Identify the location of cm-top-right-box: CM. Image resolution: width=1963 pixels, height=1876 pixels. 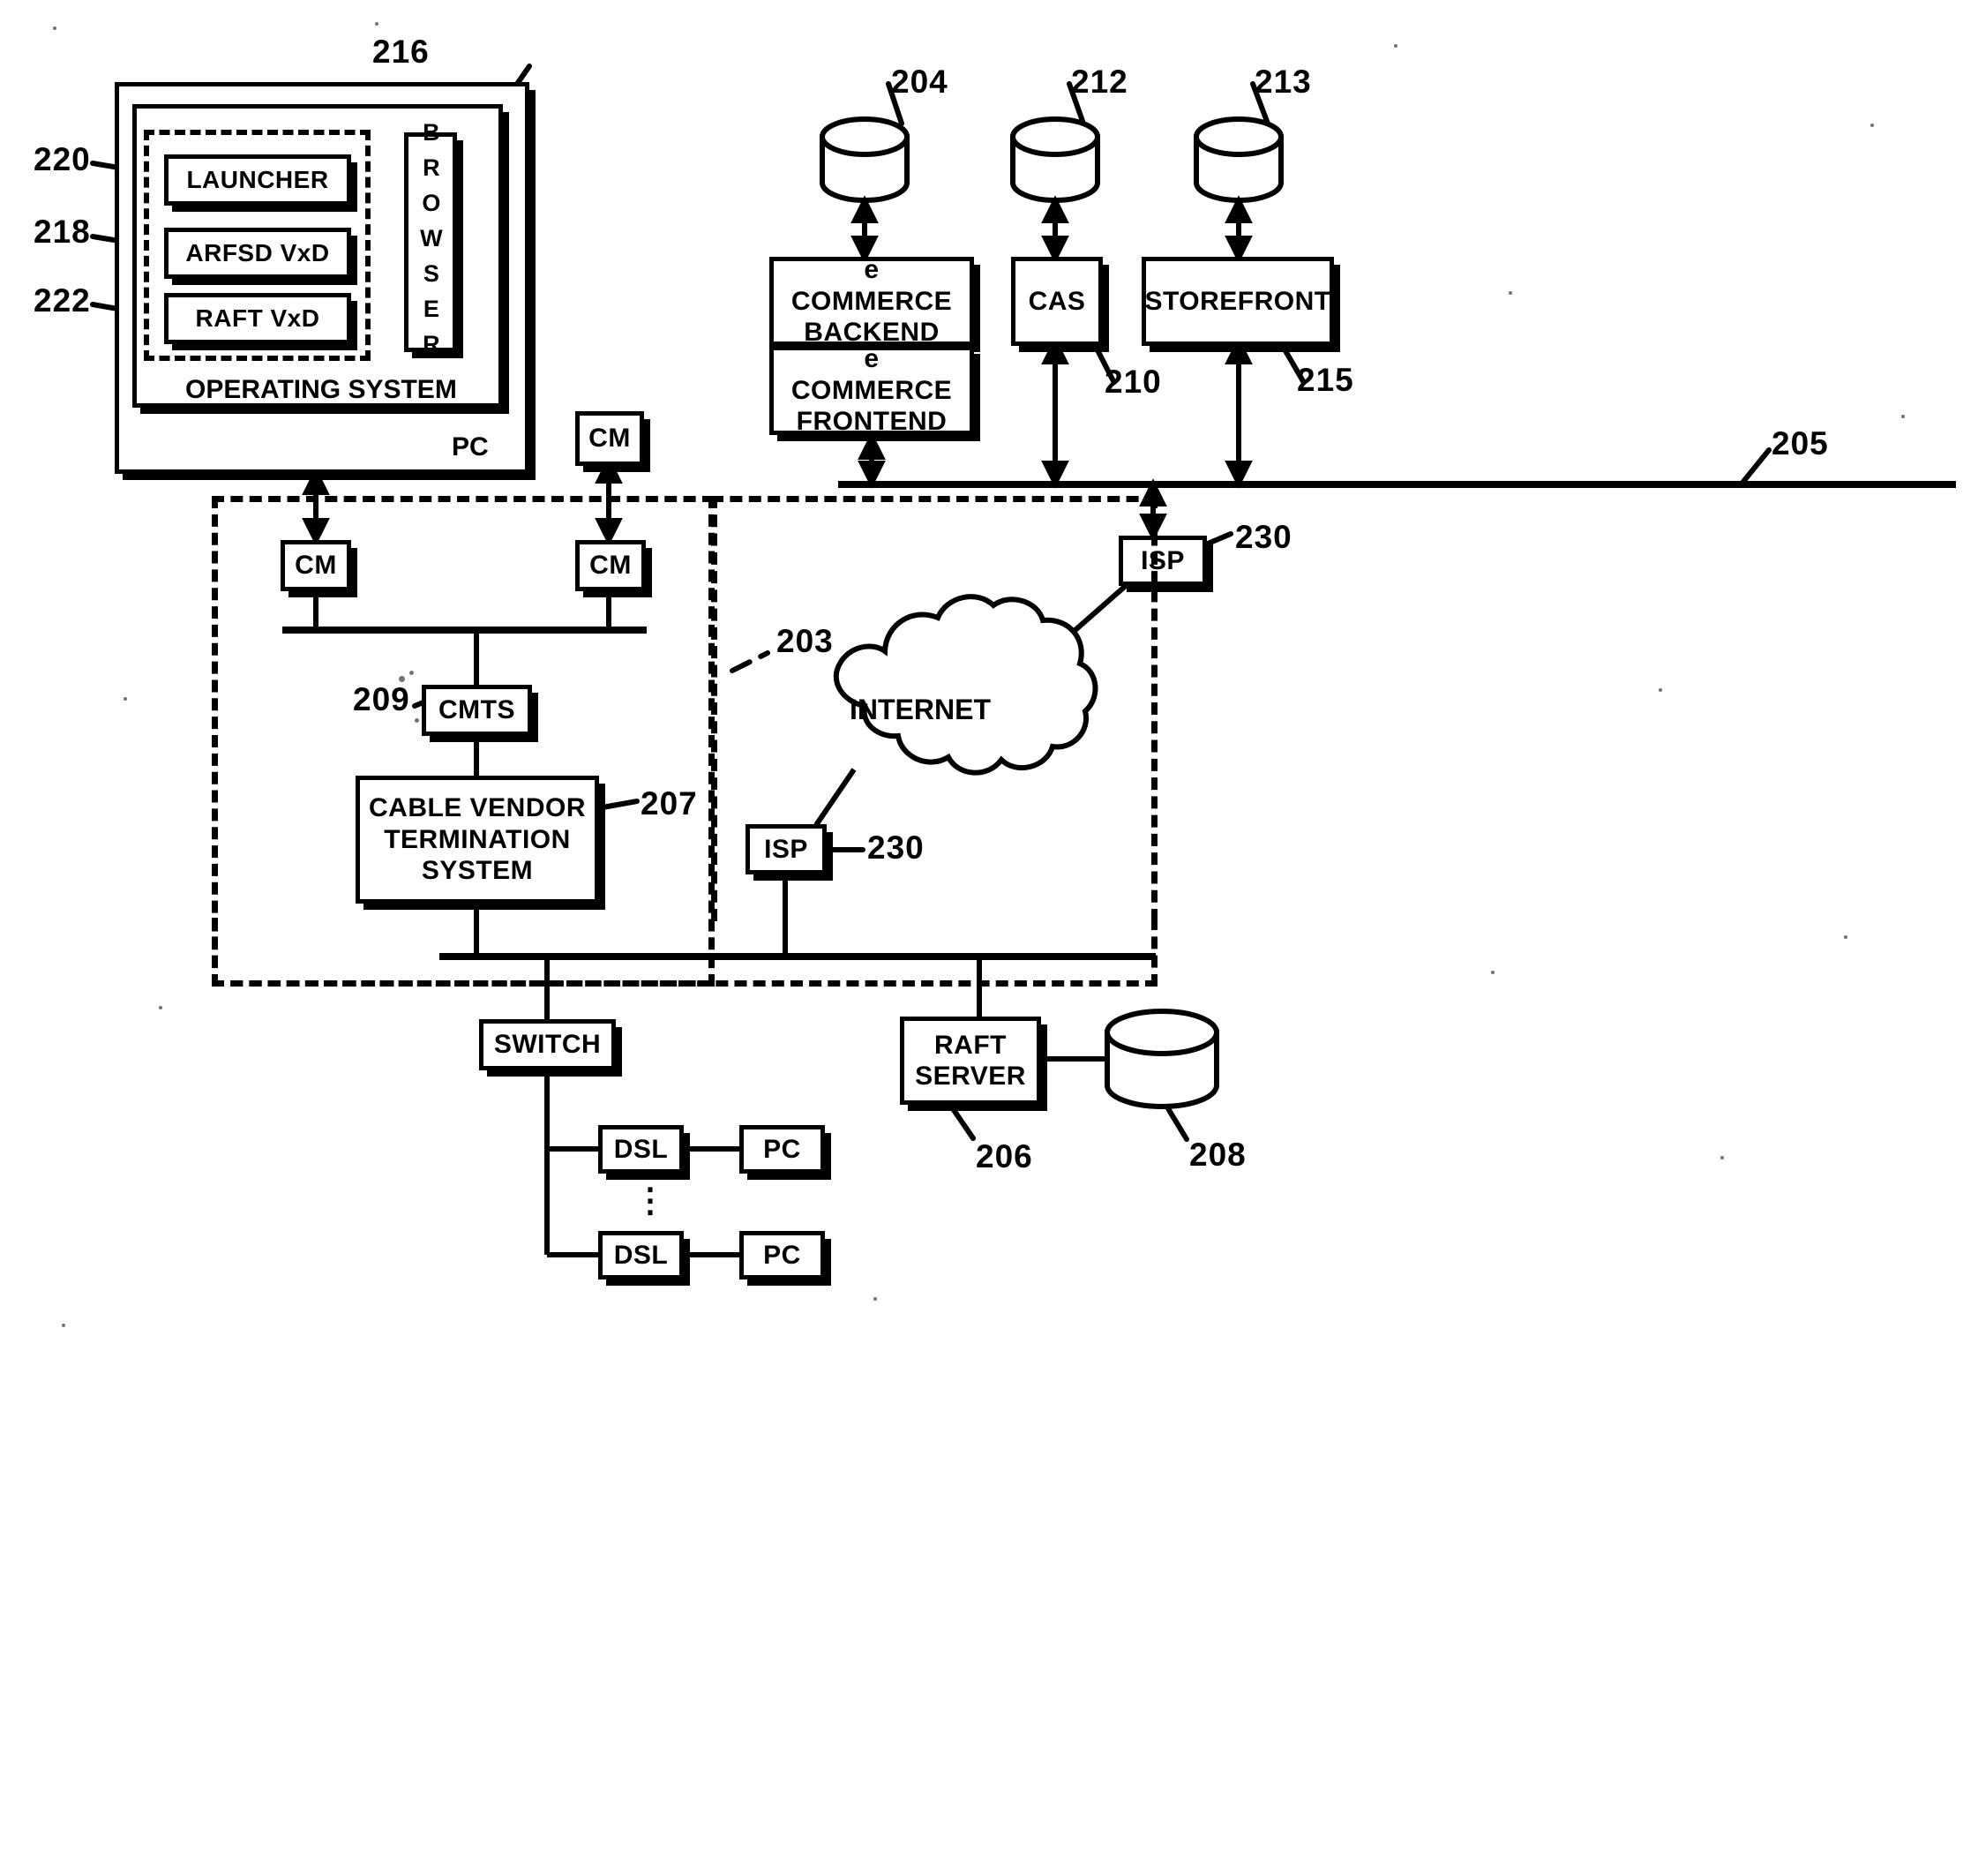
(609, 439).